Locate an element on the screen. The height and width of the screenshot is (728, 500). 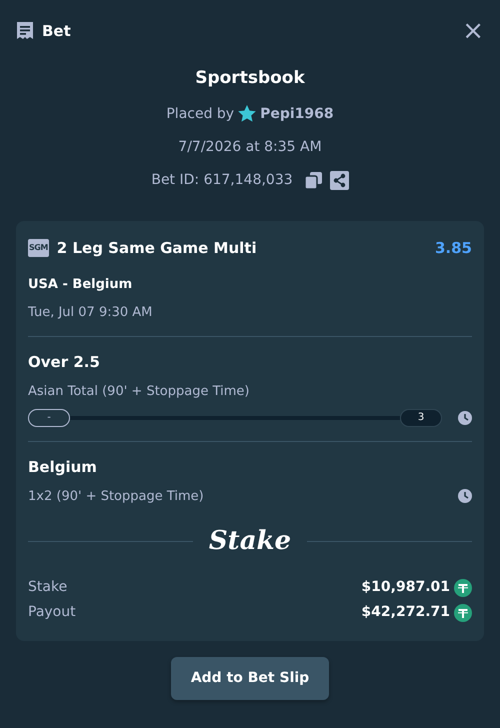
username: Pepi1968 is located at coordinates (297, 114).